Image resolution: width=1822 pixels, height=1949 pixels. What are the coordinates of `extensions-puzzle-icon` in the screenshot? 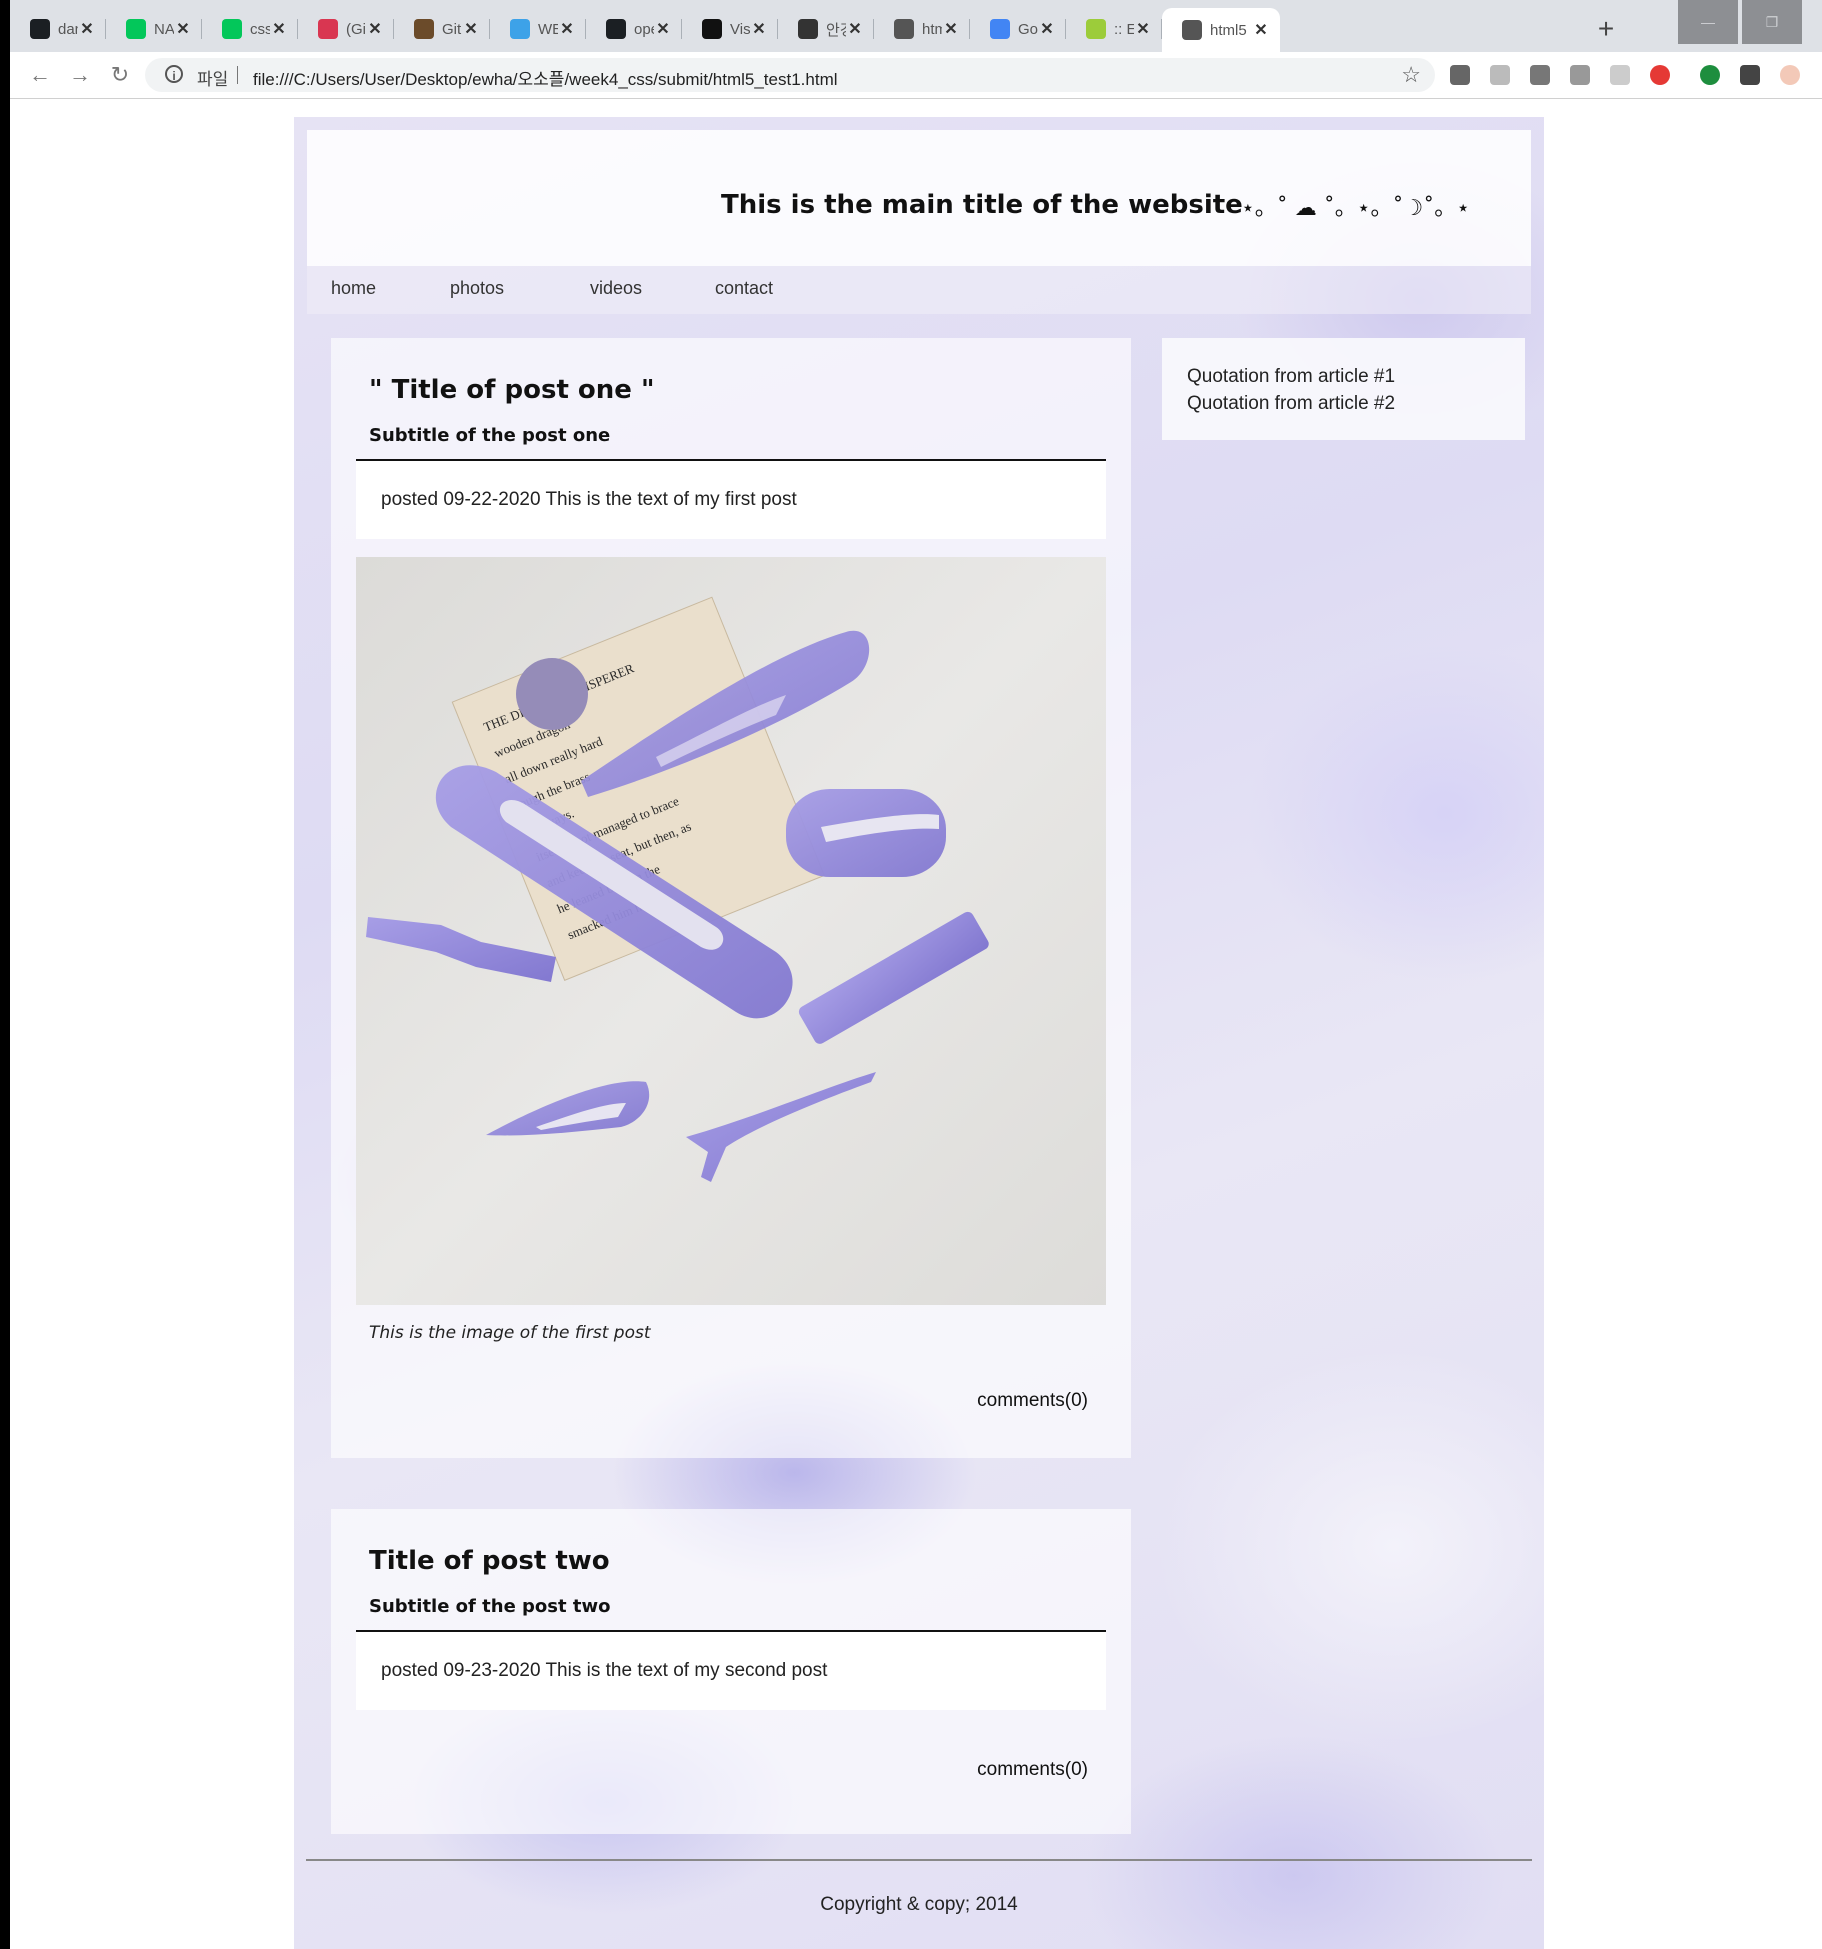 It's located at (1750, 75).